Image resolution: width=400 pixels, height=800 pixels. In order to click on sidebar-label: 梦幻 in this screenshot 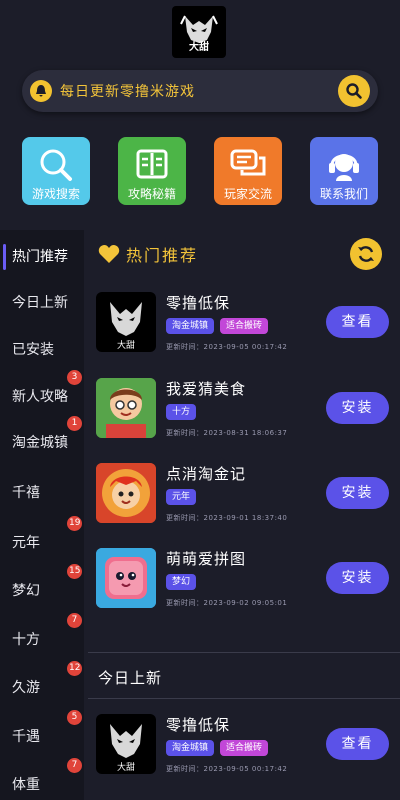, I will do `click(26, 591)`.